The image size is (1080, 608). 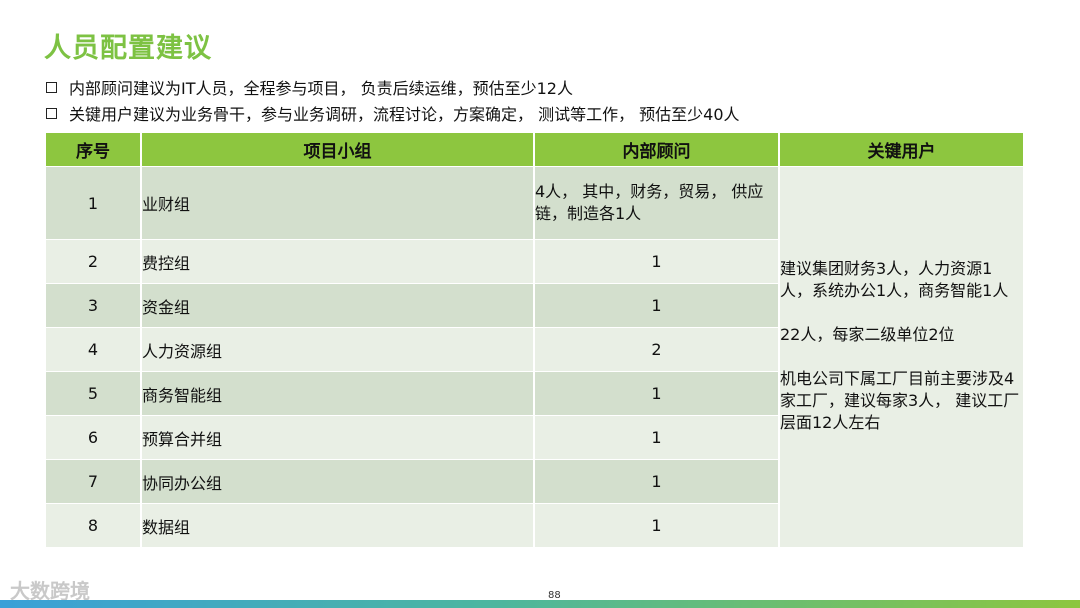 I want to click on row-index: 8, so click(x=93, y=525).